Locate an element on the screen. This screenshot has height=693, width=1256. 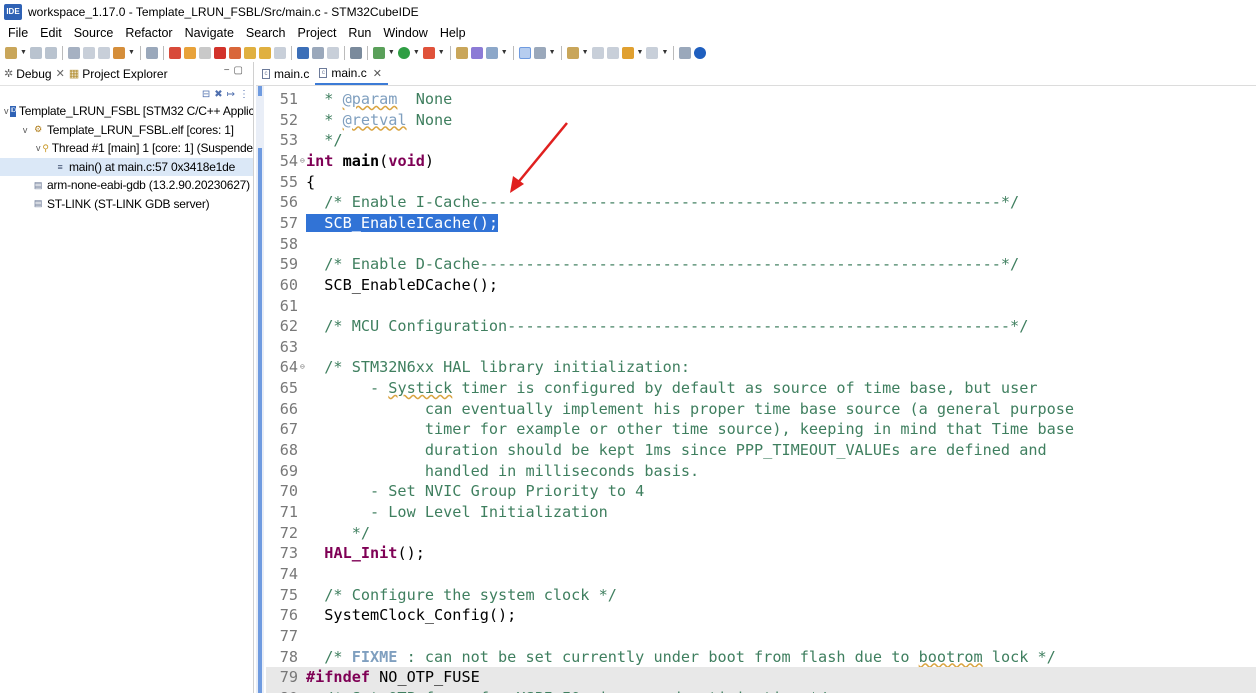
build-icon is located at coordinates (118, 52).